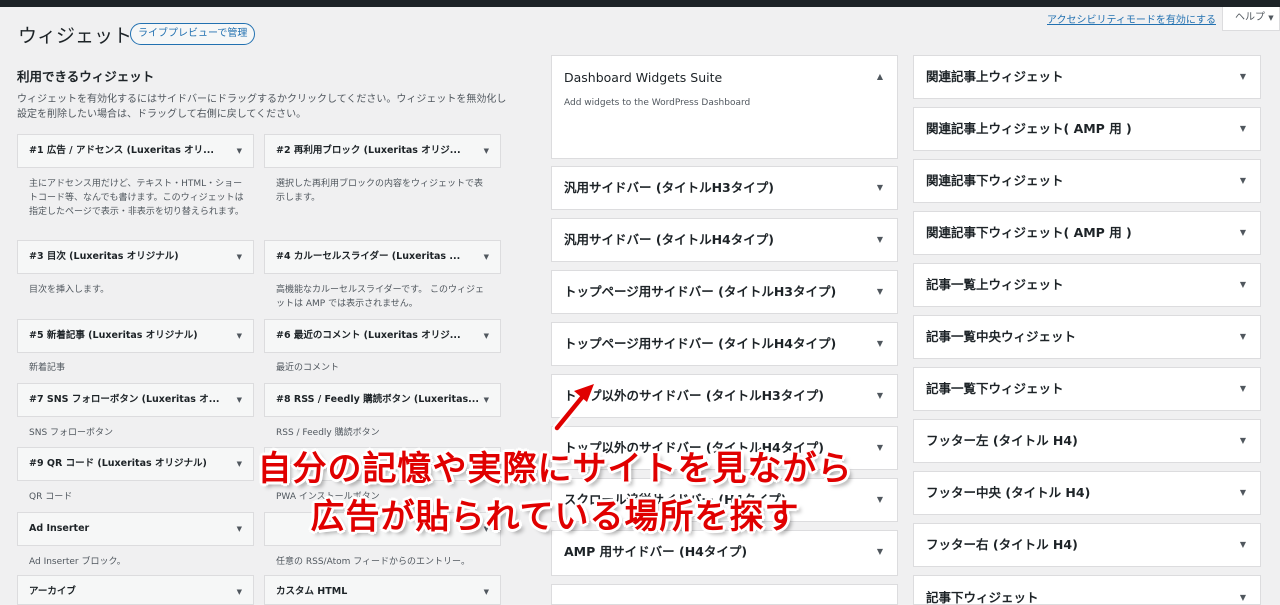 The width and height of the screenshot is (1280, 605). What do you see at coordinates (555, 469) in the screenshot?
I see `annotation-line-1: 自分の記憶や実際にサイトを見ながら` at bounding box center [555, 469].